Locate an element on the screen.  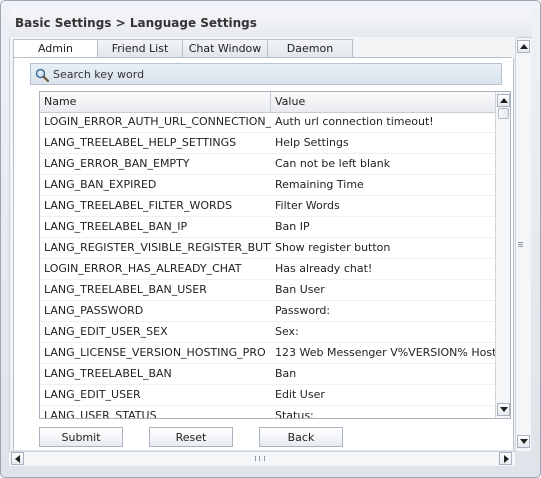
cell-value: Auth url connection timeout! is located at coordinates (354, 121).